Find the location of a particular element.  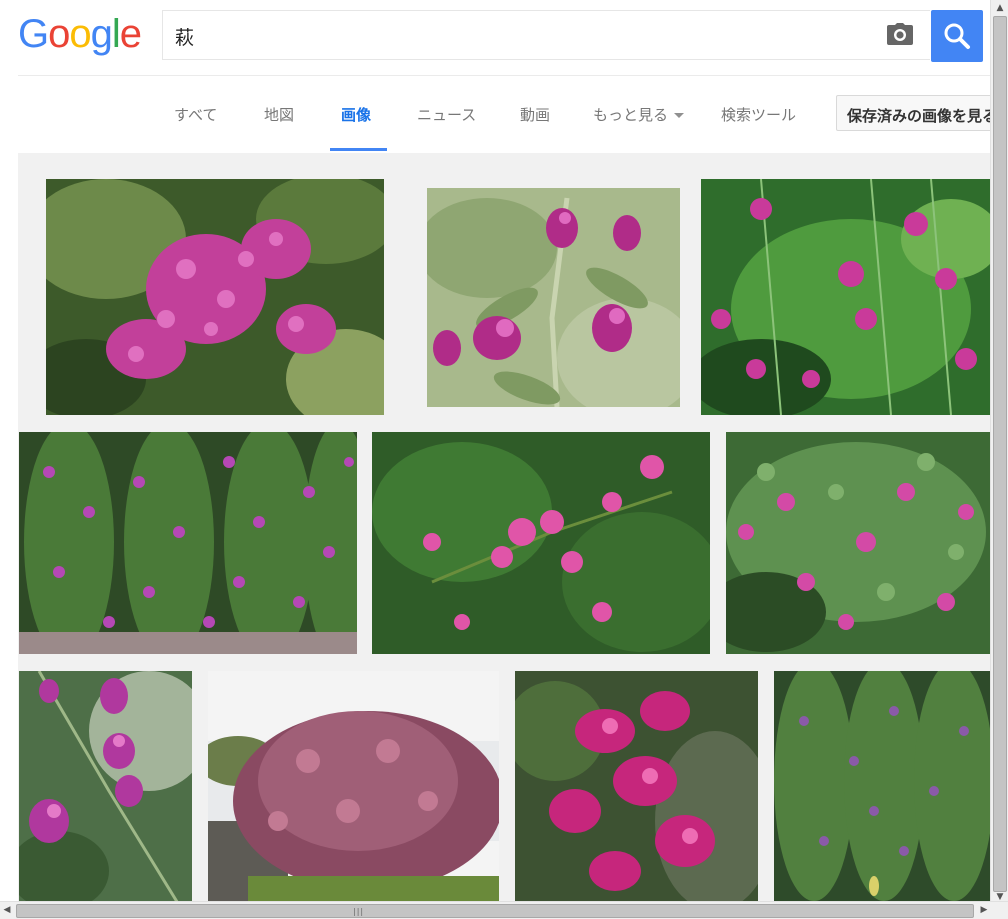

scroll-right-icon: ▶ is located at coordinates (984, 910).